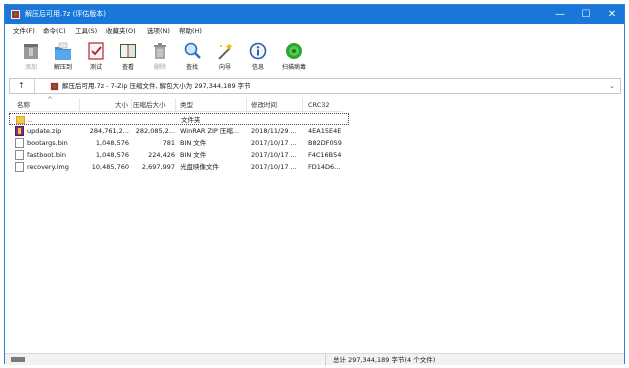 Image resolution: width=629 pixels, height=368 pixels. Describe the element at coordinates (127, 67) in the screenshot. I see `view-label: 查看` at that location.